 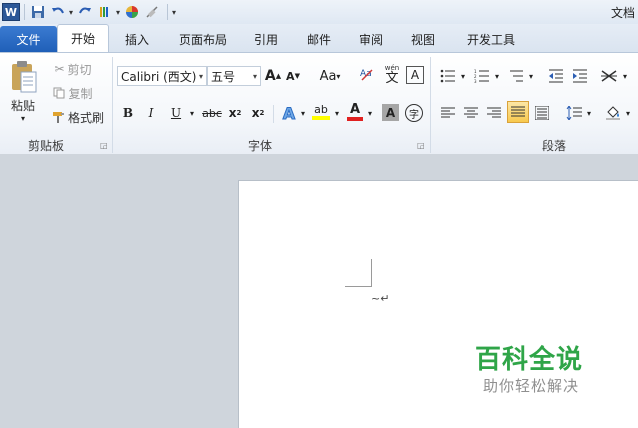 I want to click on align-right-icon, so click(x=494, y=112).